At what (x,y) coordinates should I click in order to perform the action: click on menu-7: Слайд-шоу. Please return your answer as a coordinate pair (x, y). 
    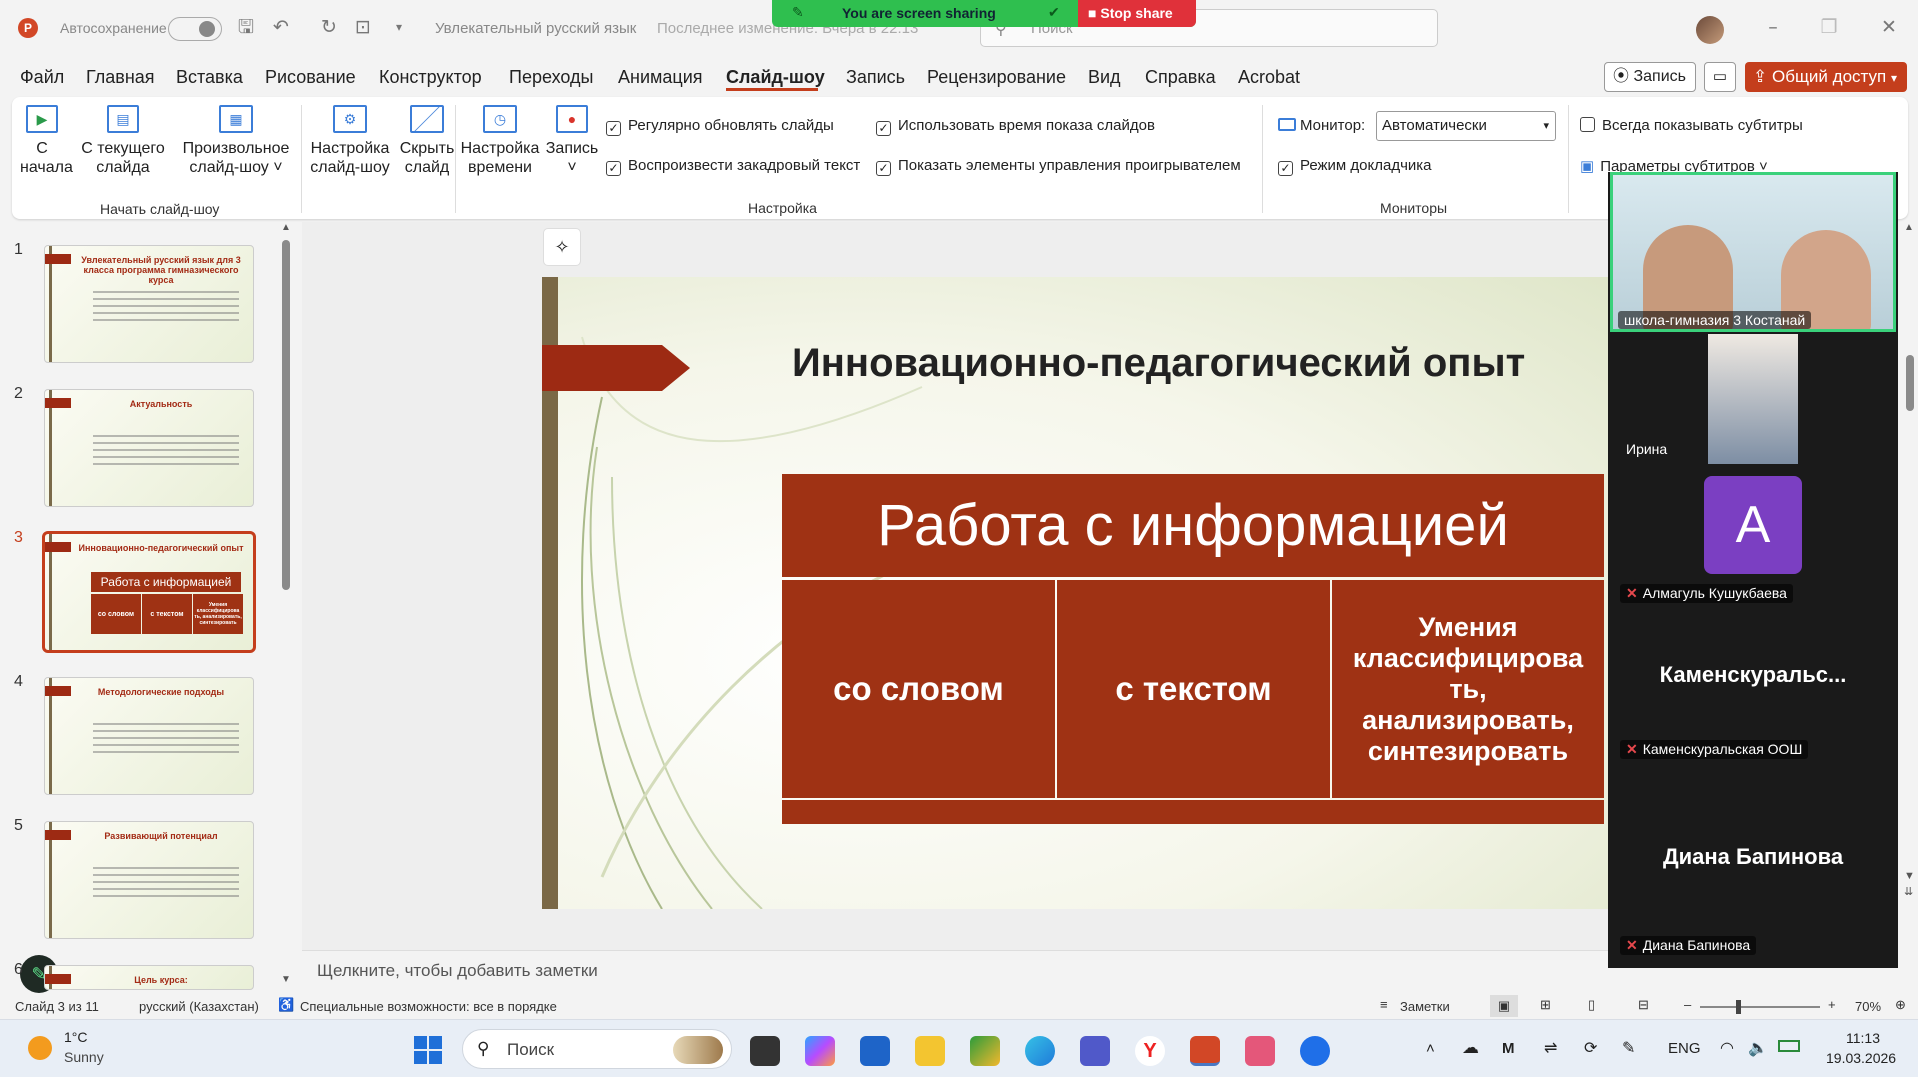
    Looking at the image, I should click on (775, 77).